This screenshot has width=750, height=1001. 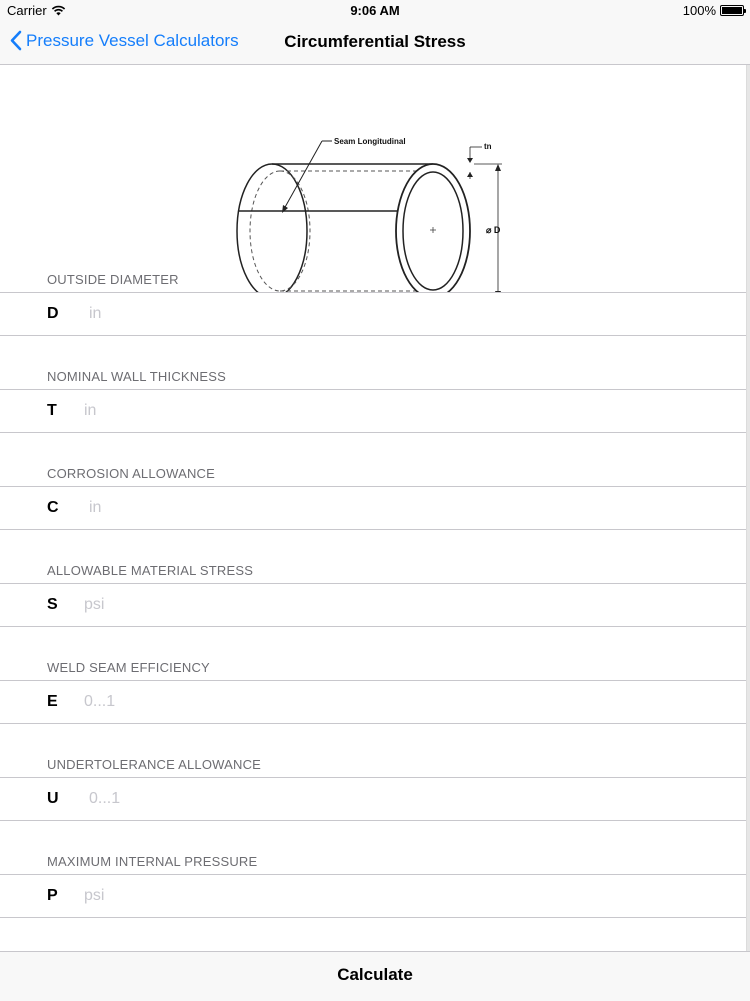 I want to click on outside-diameter-input, so click(x=339, y=314).